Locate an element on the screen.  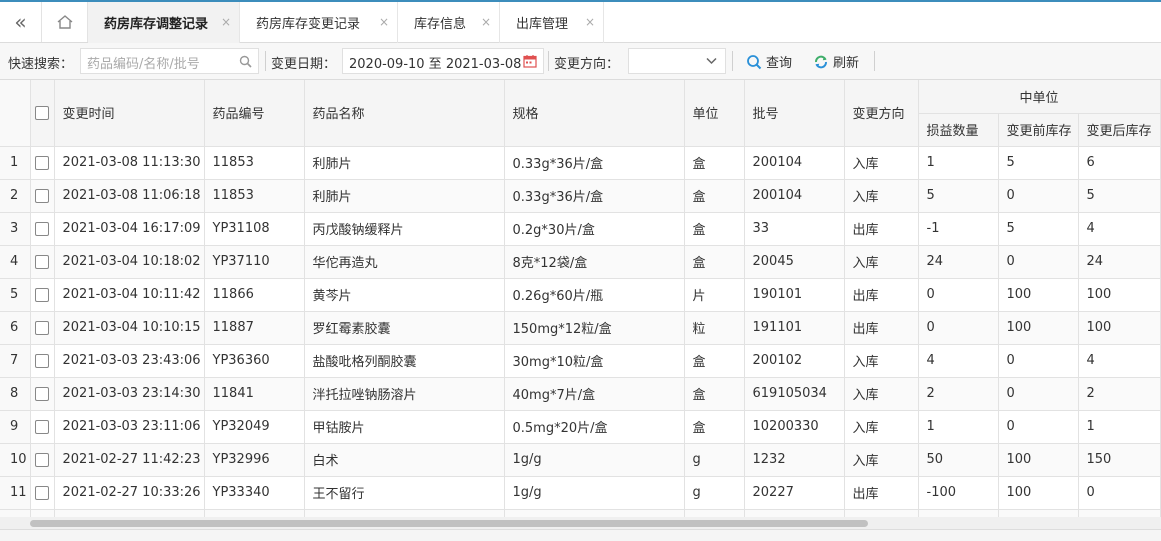
row-number: 3 is located at coordinates (15, 229).